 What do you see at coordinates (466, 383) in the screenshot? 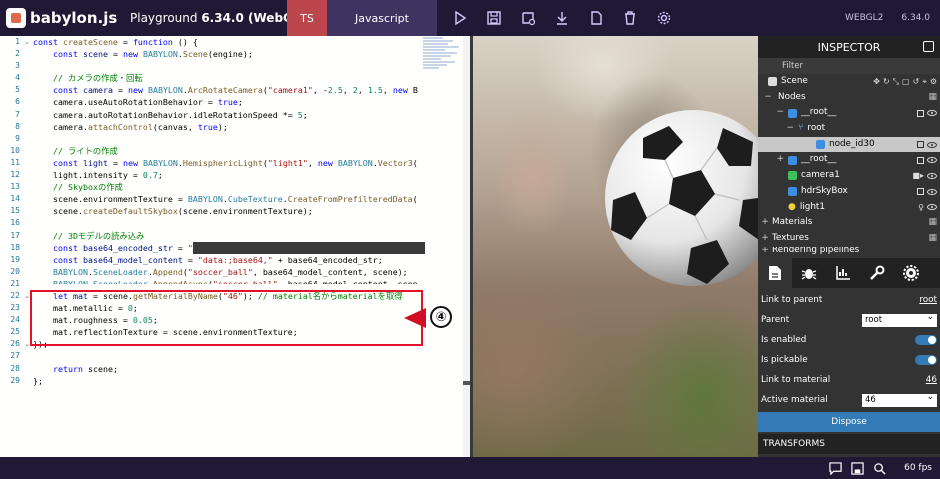
I see `scrollbar-thumb` at bounding box center [466, 383].